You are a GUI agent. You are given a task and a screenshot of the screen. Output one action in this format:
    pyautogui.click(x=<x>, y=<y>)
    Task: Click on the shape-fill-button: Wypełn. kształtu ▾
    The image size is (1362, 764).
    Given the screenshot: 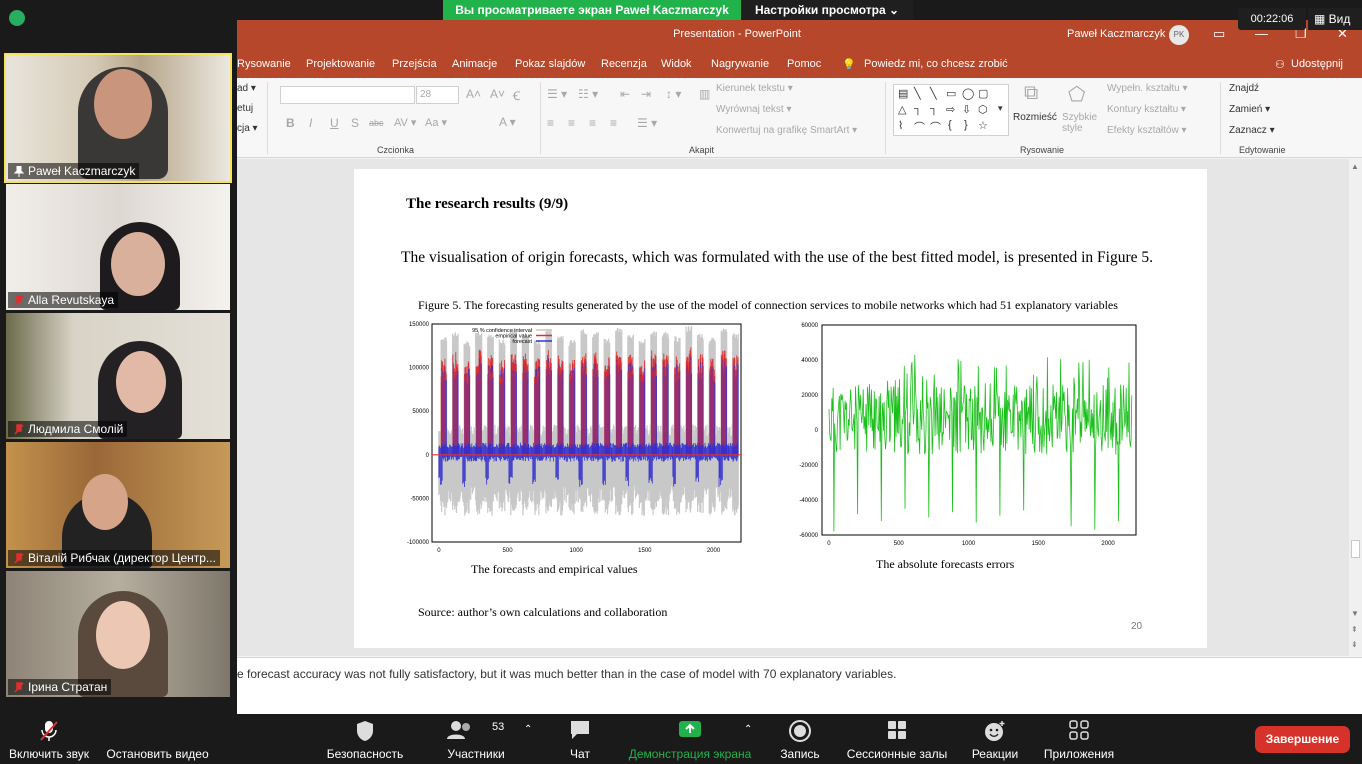 What is the action you would take?
    pyautogui.click(x=1147, y=88)
    